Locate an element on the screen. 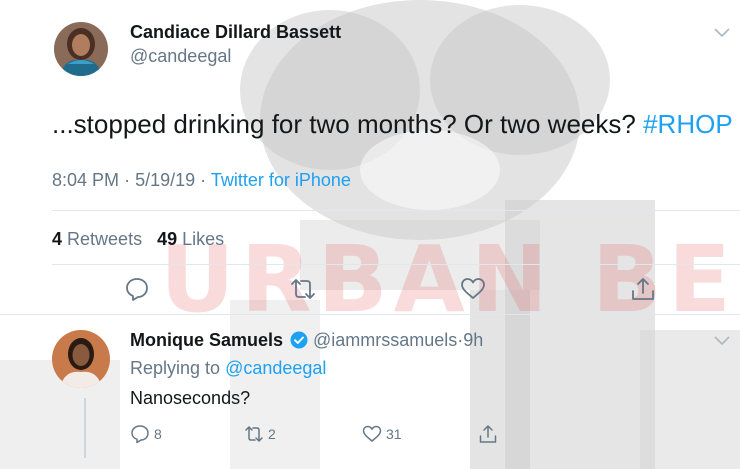 Image resolution: width=740 pixels, height=469 pixels. like-button is located at coordinates (473, 289).